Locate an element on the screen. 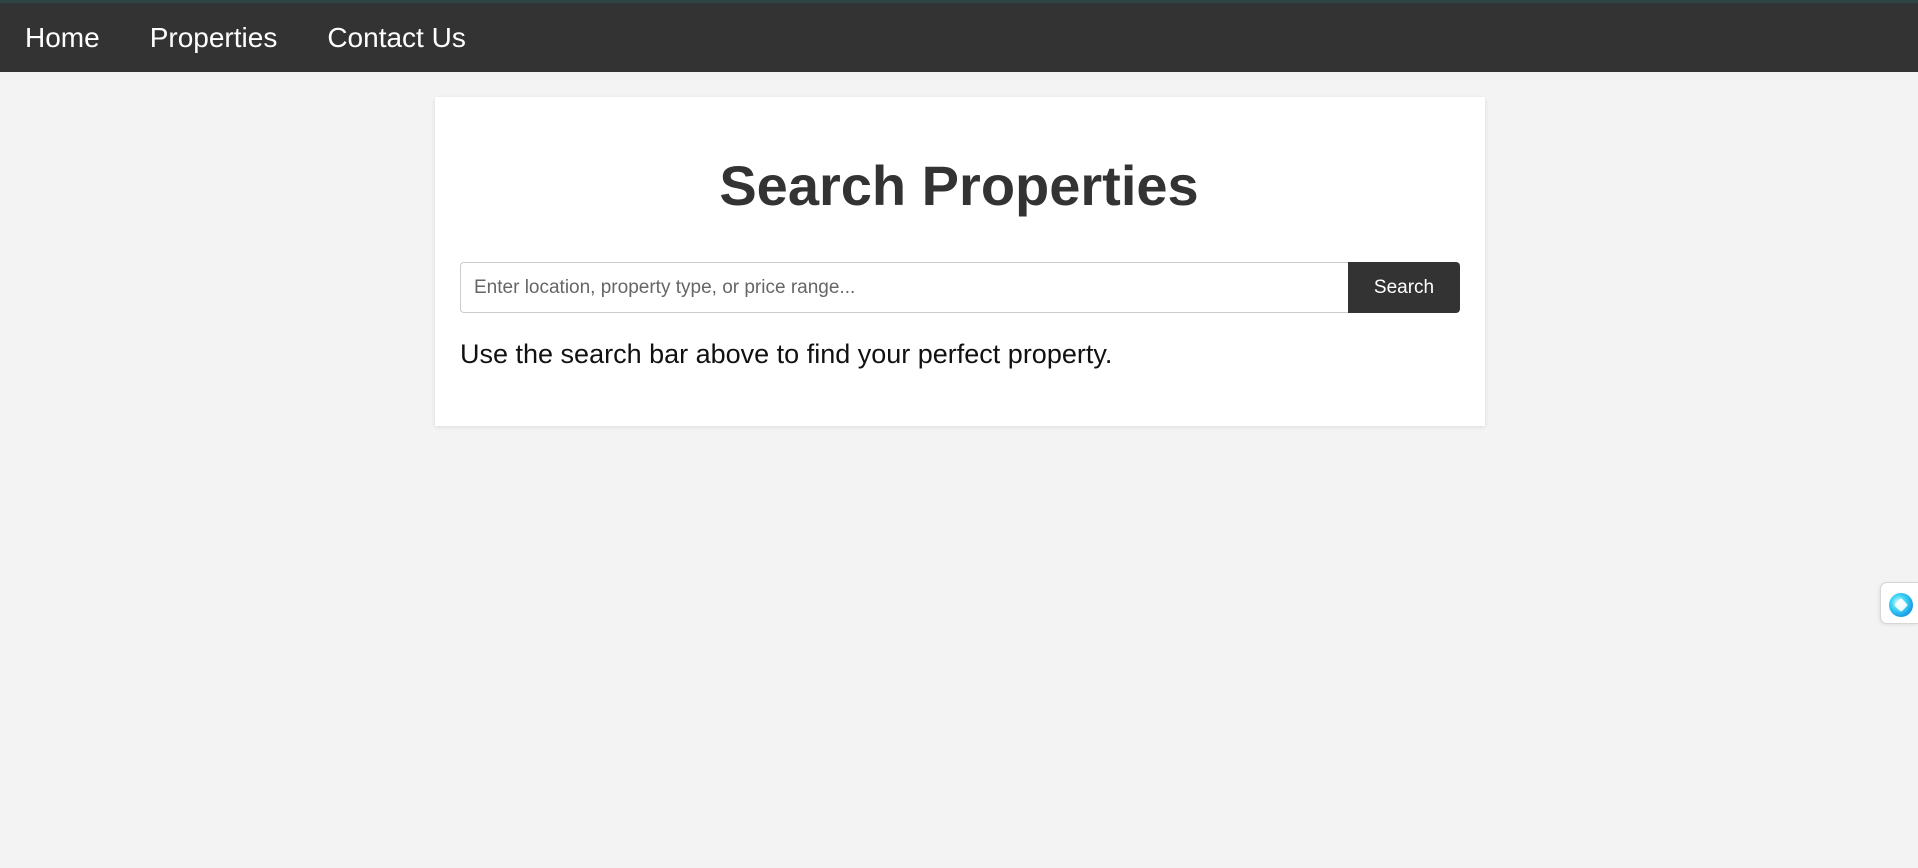 This screenshot has height=868, width=1918. page-title: Search Properties is located at coordinates (959, 185).